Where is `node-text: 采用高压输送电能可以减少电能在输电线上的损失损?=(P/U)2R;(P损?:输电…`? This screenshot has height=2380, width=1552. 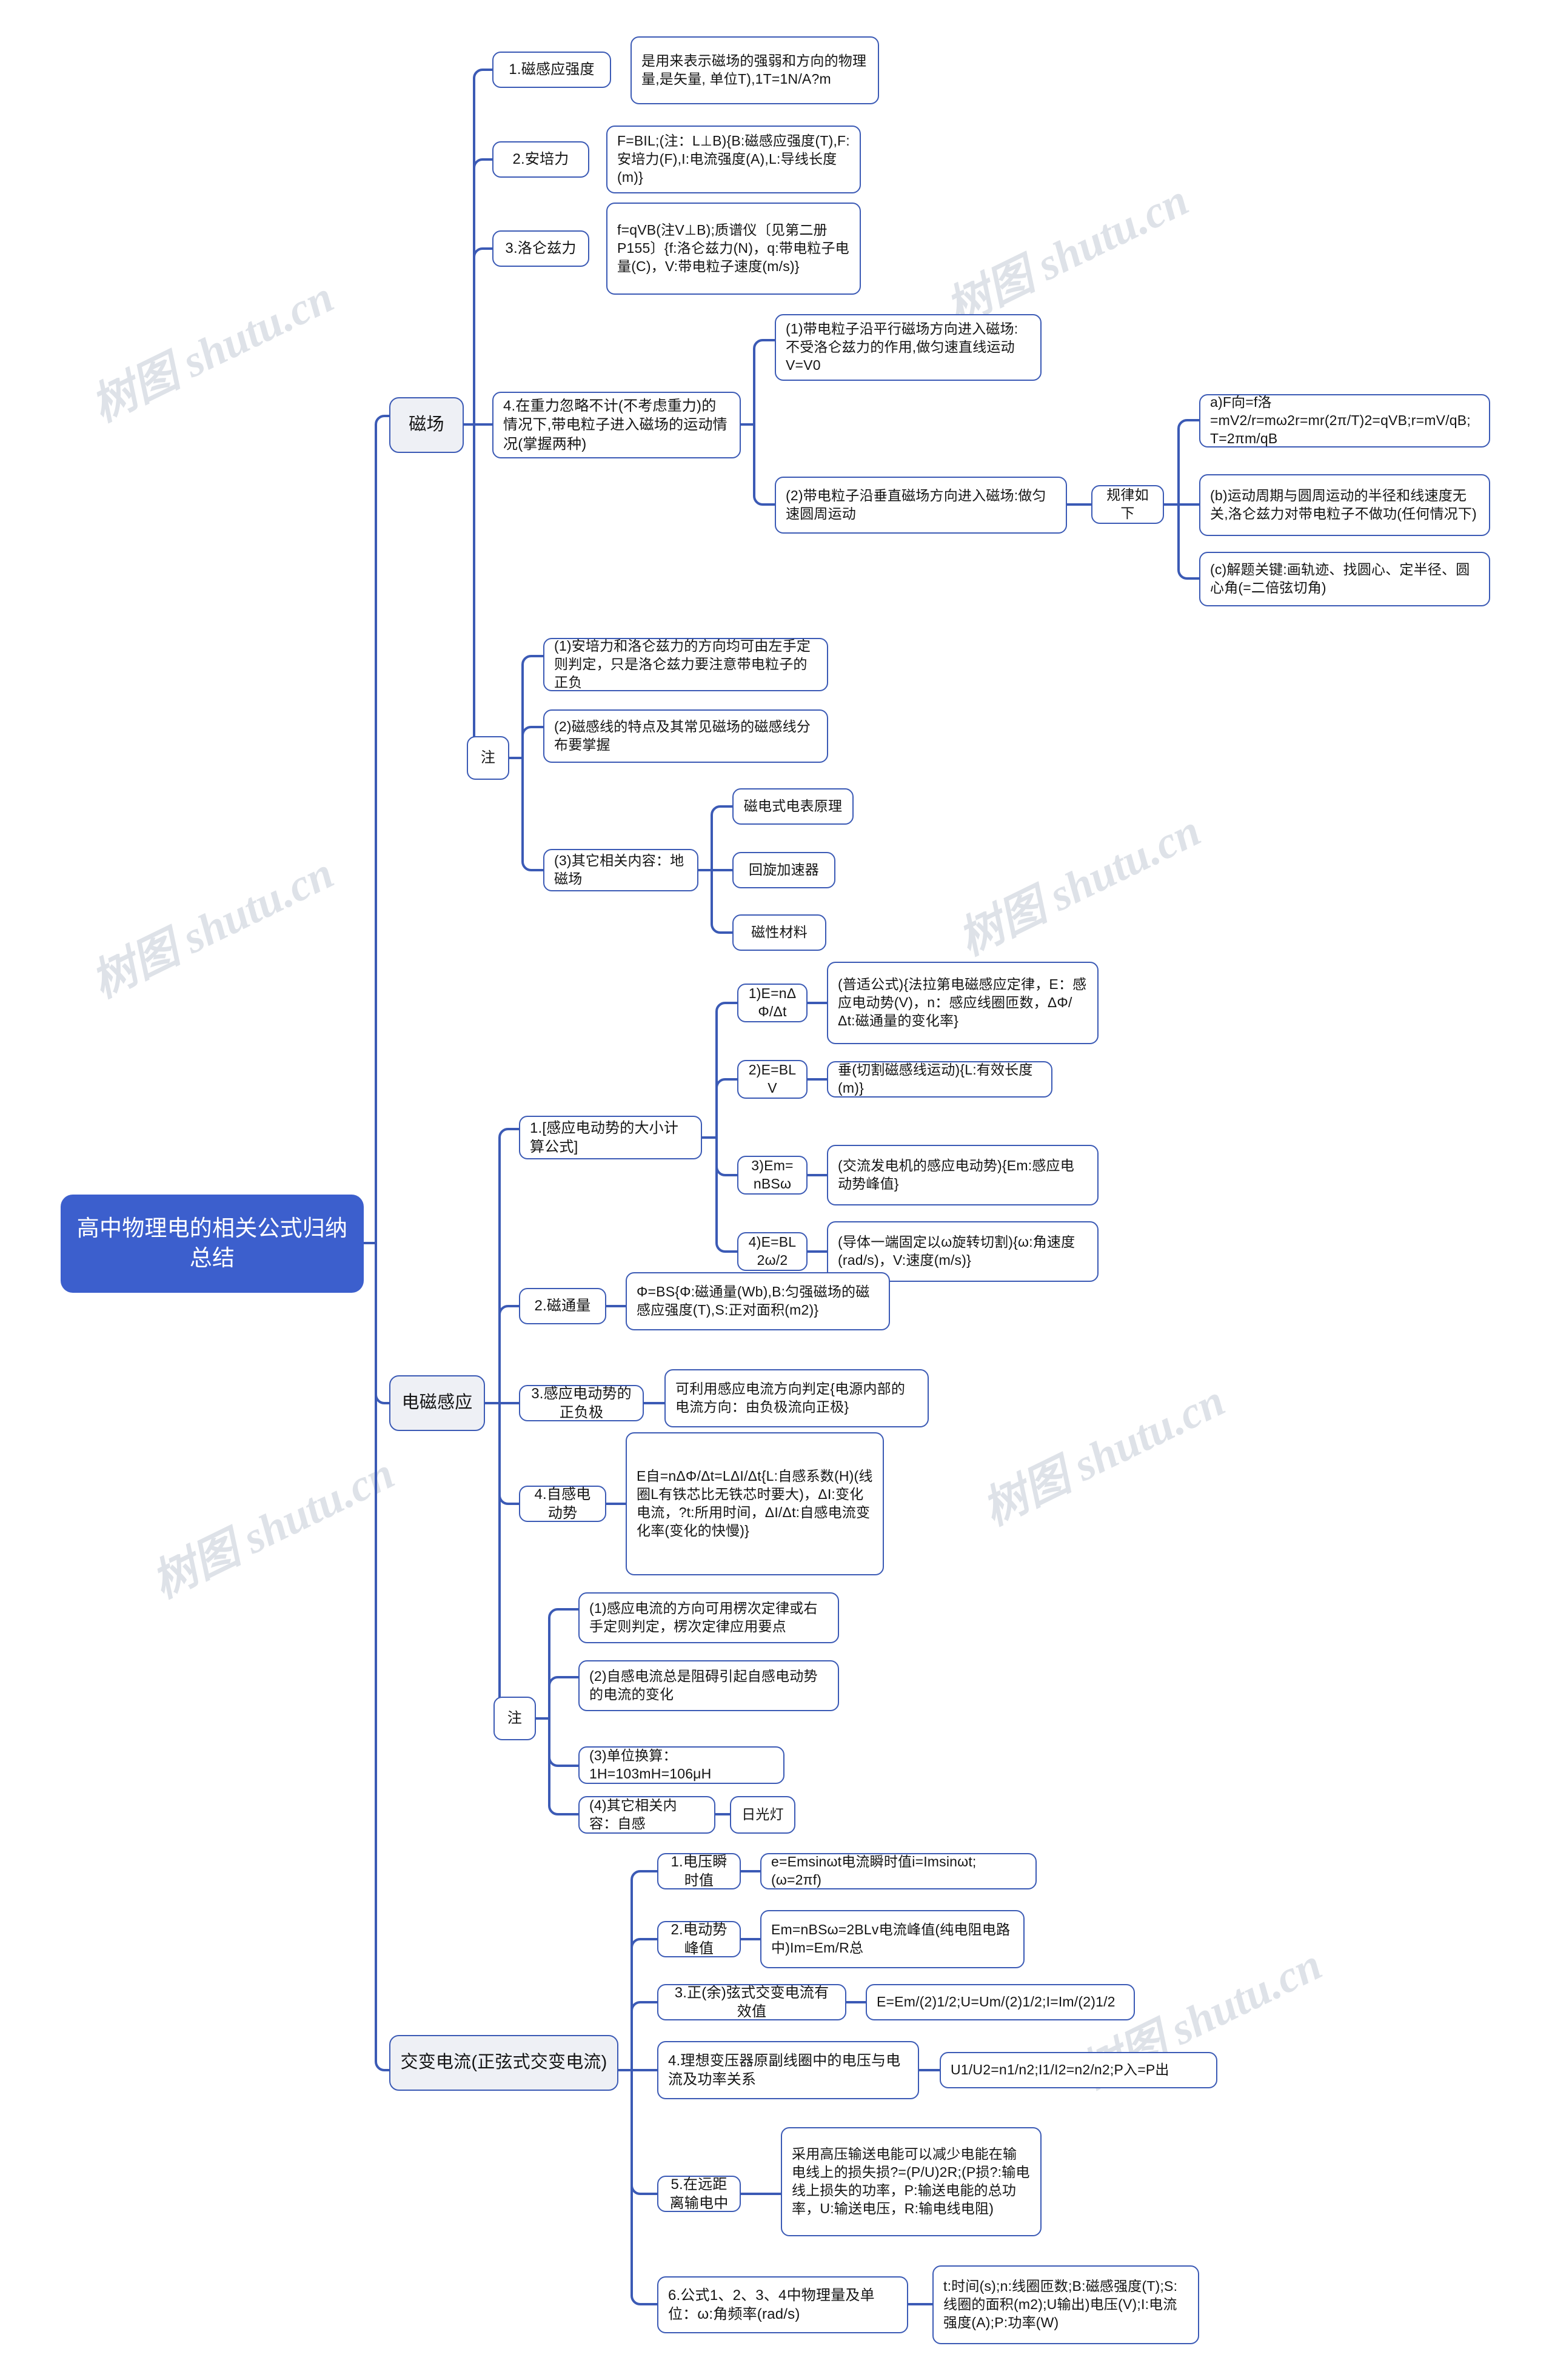
node-text: 采用高压输送电能可以减少电能在输电线上的损失损?=(P/U)2R;(P损?:输电… is located at coordinates (911, 2181).